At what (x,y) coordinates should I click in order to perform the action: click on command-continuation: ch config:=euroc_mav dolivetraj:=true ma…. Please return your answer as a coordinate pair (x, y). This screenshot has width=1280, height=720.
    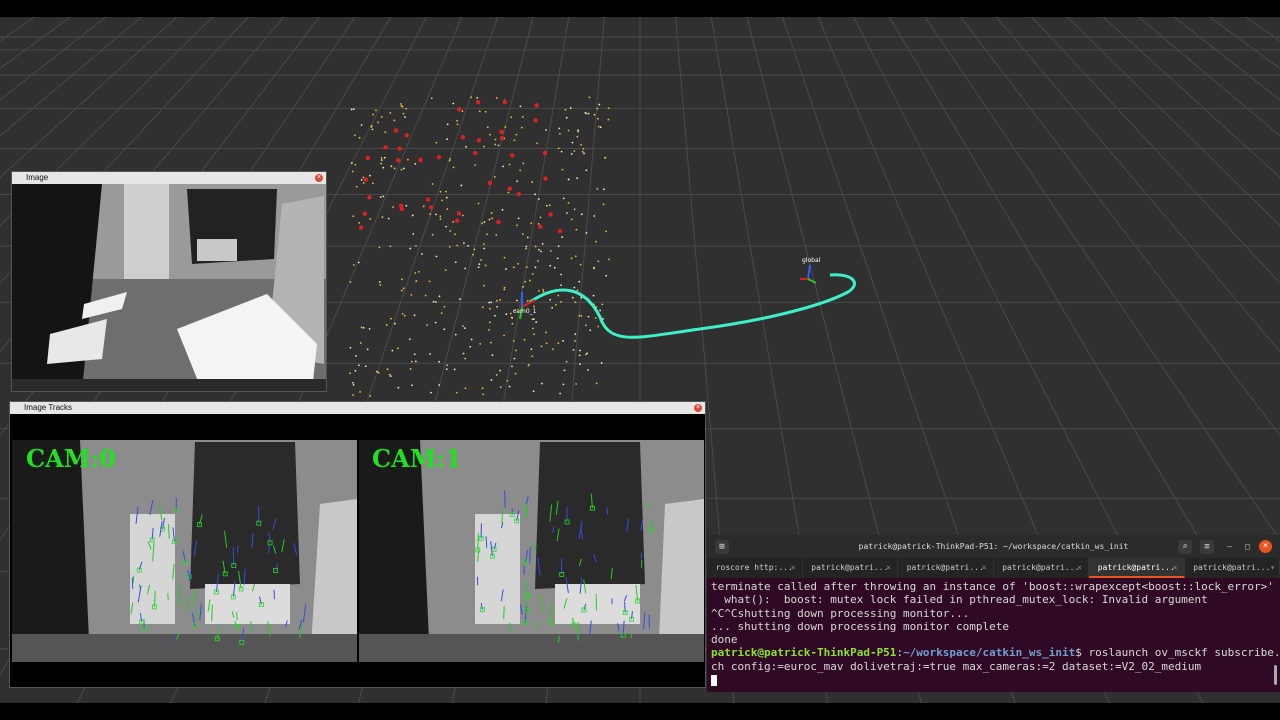
    Looking at the image, I should click on (956, 666).